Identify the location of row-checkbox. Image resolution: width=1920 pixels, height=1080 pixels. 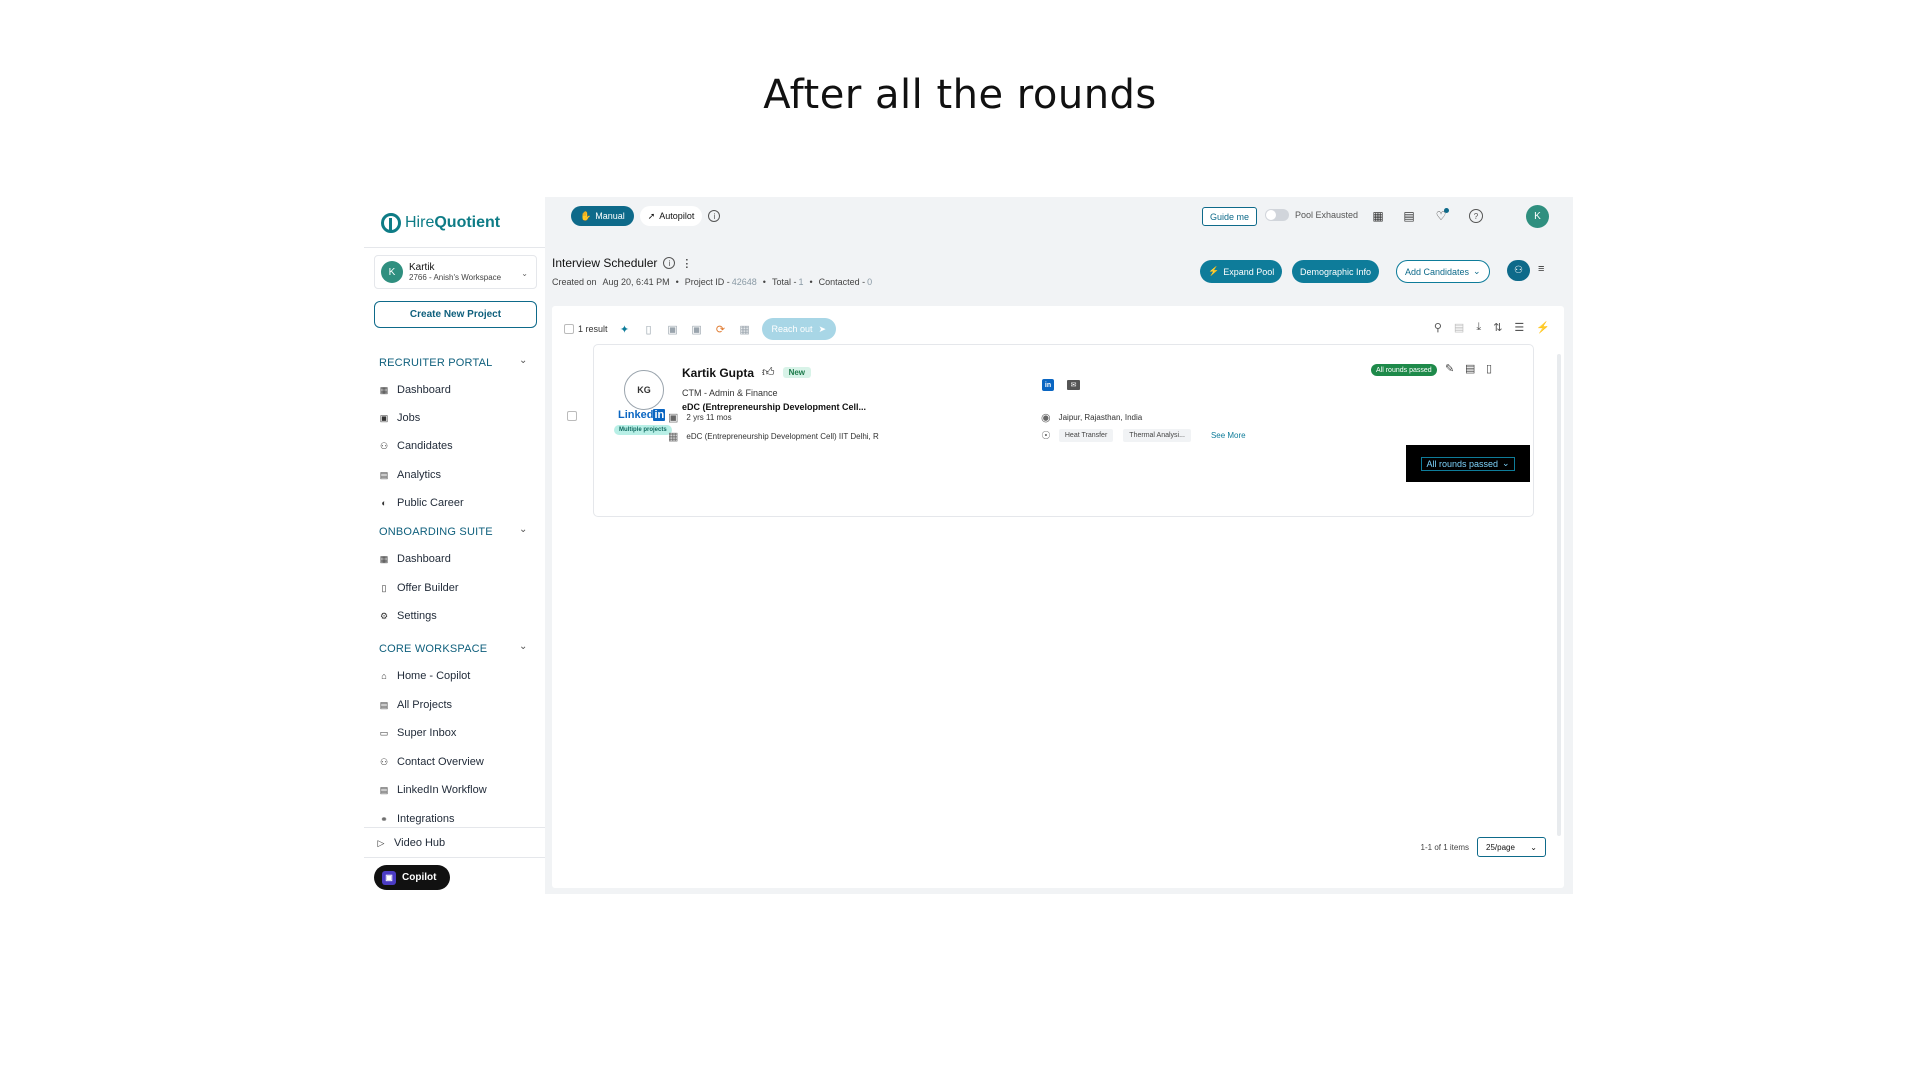
(572, 416).